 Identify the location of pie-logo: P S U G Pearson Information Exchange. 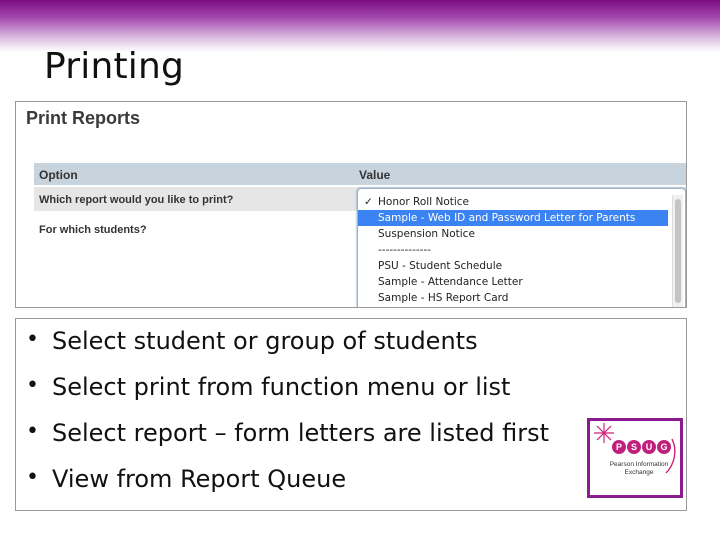
(635, 458).